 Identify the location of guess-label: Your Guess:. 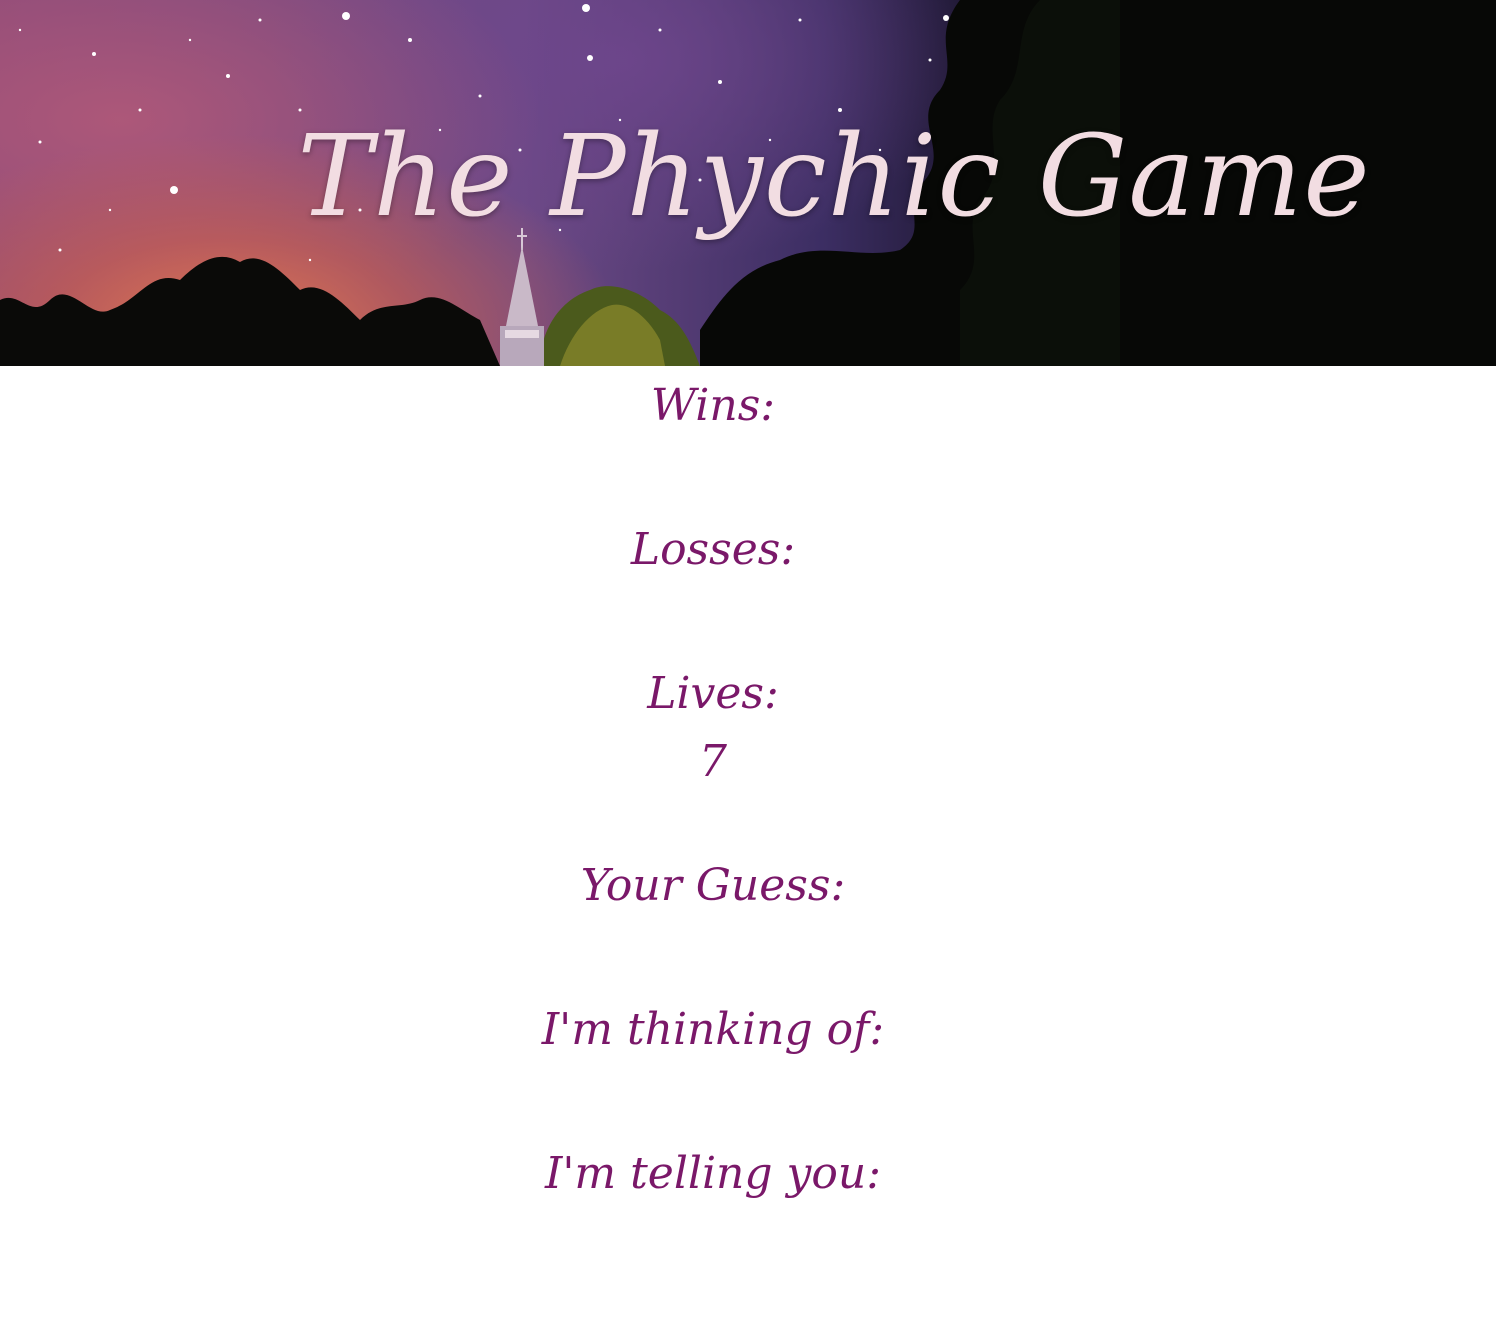
(713, 885).